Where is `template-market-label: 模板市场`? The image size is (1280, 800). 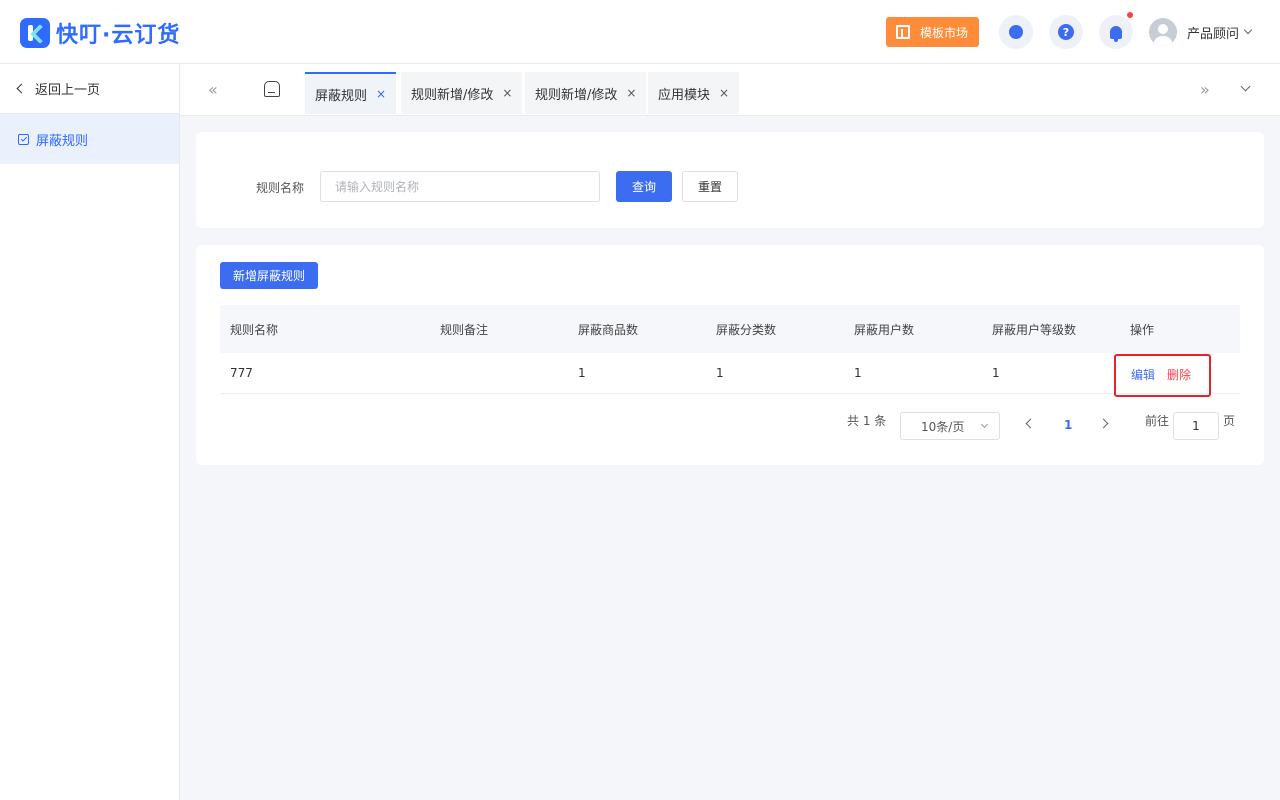
template-market-label: 模板市场 is located at coordinates (944, 32).